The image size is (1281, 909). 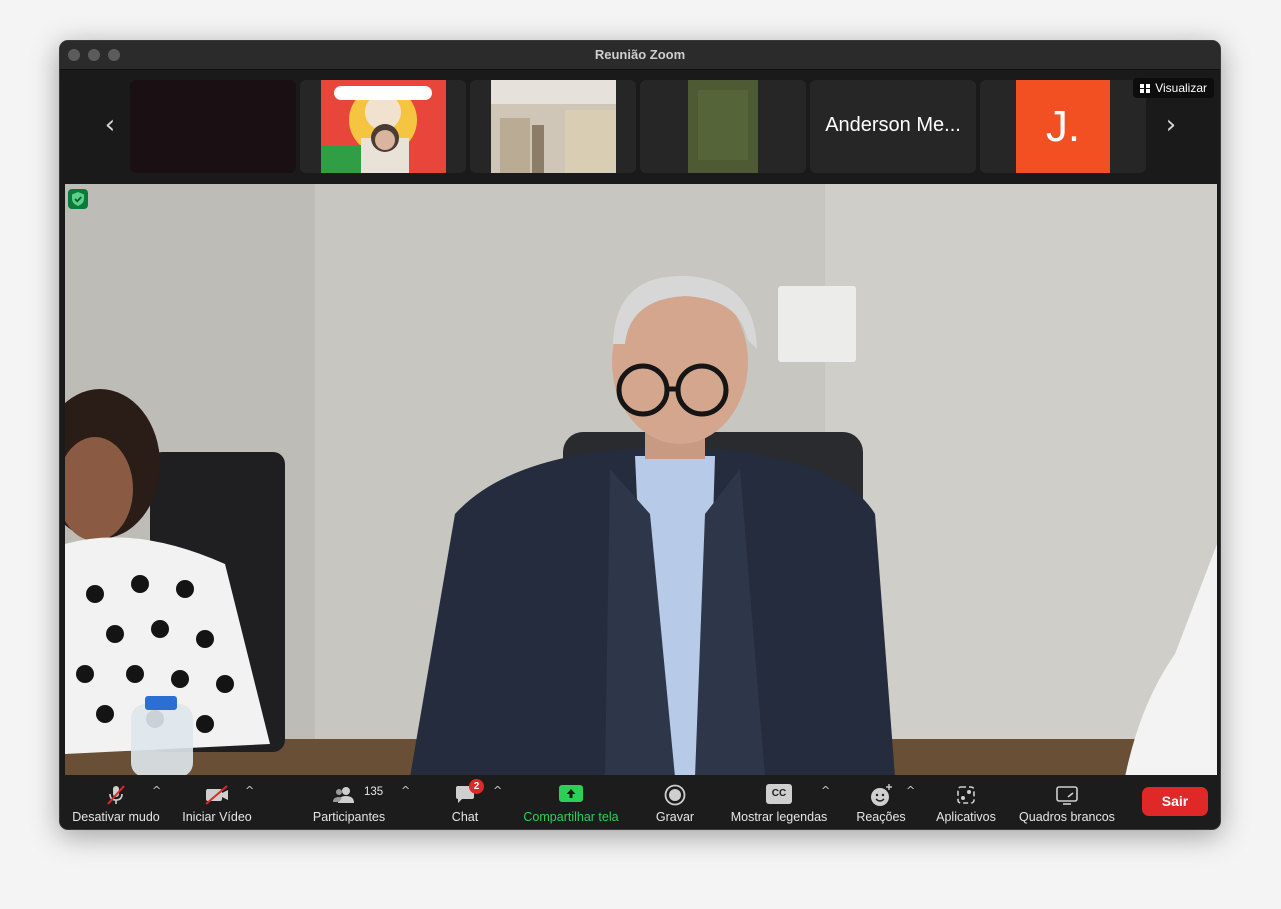 I want to click on title-bar: Reunião Zoom, so click(x=640, y=55).